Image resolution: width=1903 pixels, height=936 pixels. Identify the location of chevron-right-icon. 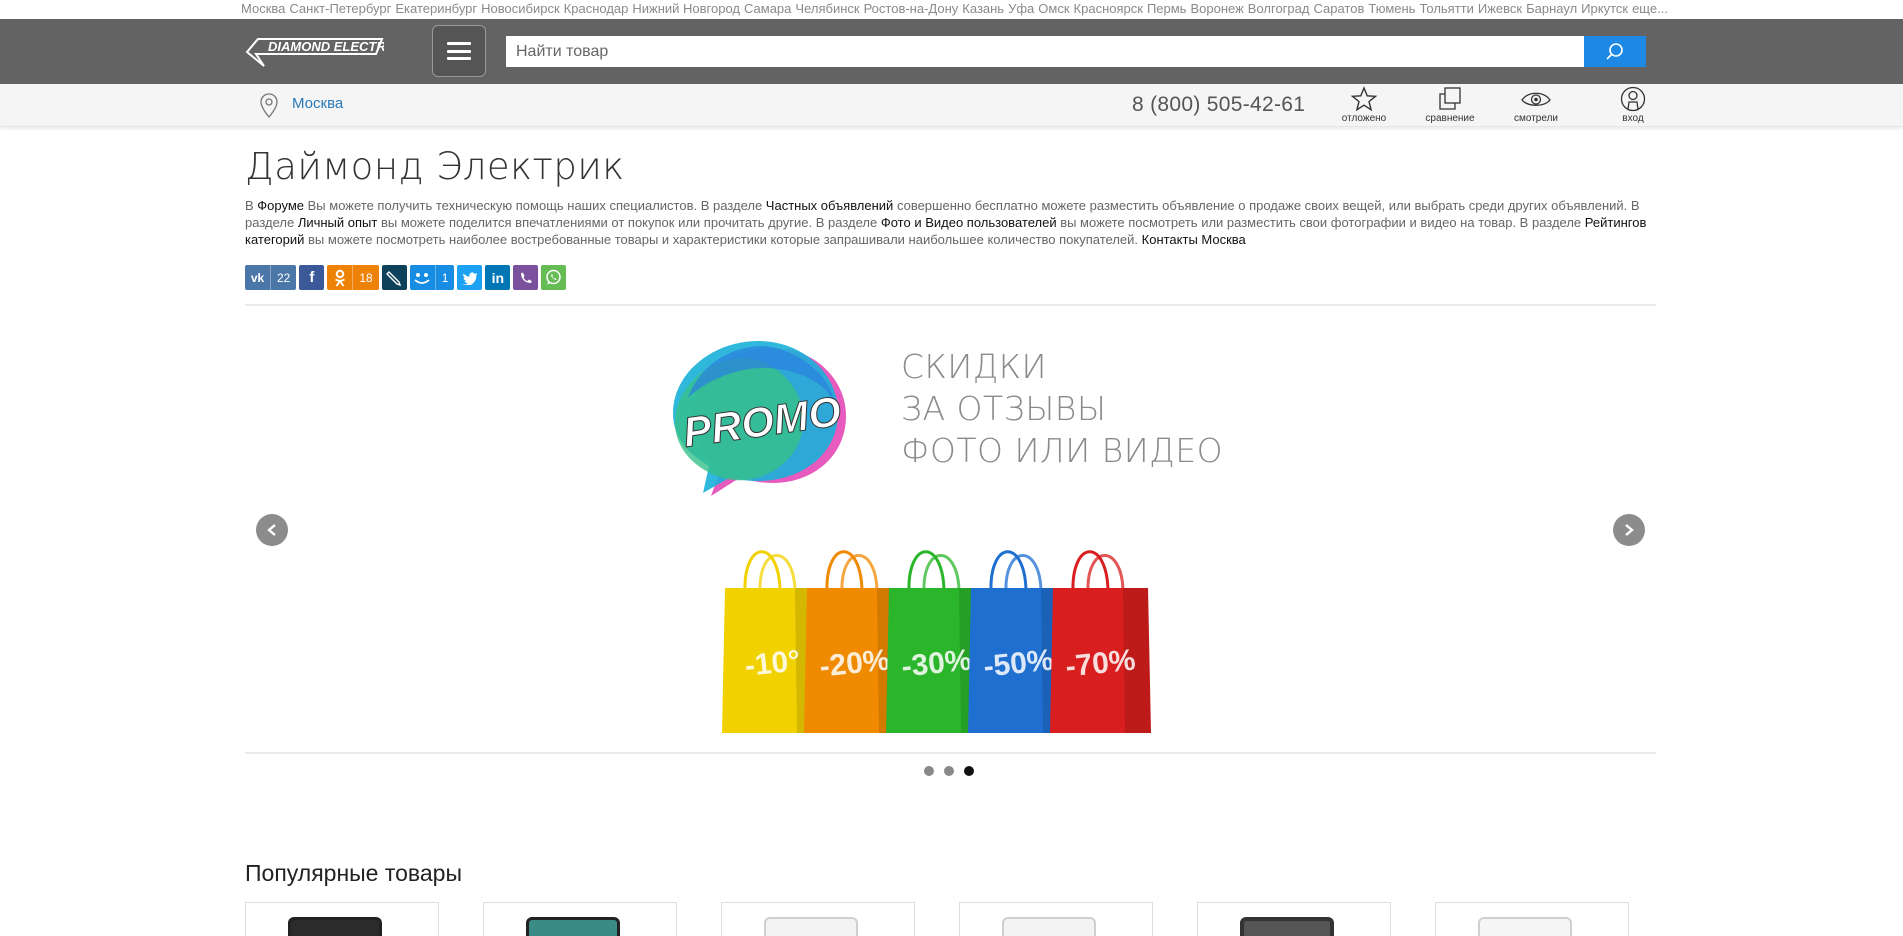
(1629, 530).